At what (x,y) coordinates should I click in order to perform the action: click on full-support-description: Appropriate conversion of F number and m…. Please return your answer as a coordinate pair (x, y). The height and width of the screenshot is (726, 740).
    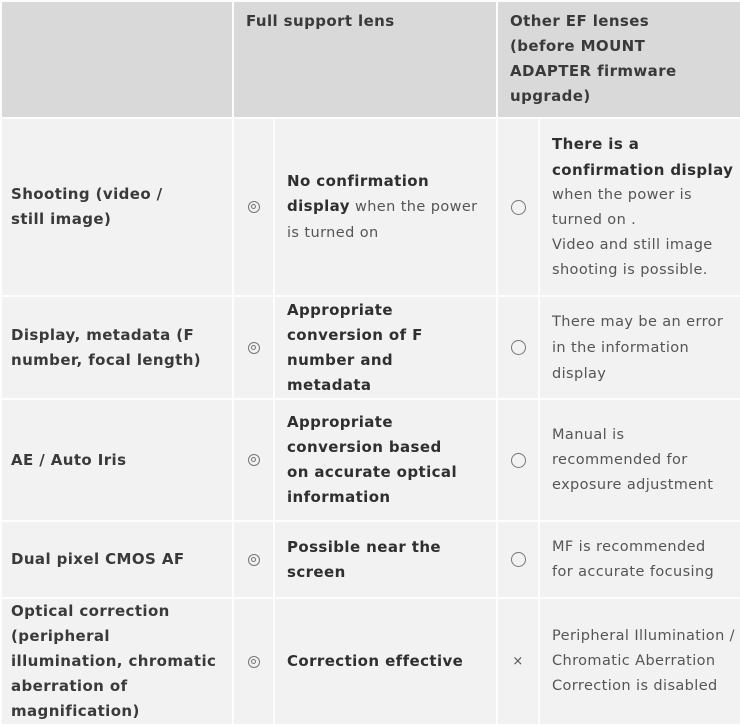
    Looking at the image, I should click on (385, 347).